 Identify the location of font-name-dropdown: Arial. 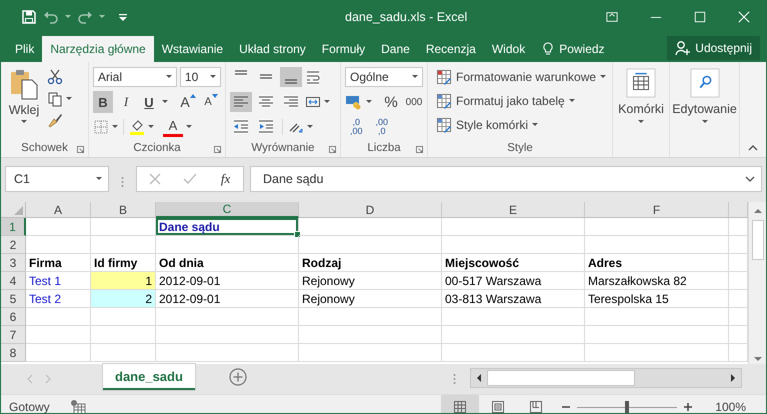
(135, 77).